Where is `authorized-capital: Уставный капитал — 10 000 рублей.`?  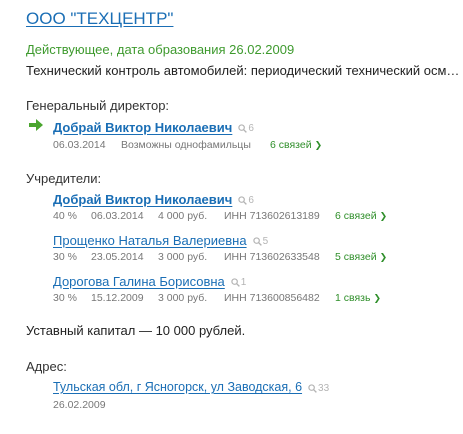
authorized-capital: Уставный капитал — 10 000 рублей. is located at coordinates (136, 330).